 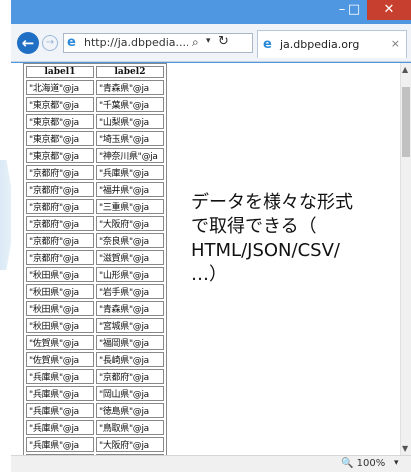 What do you see at coordinates (60, 72) in the screenshot?
I see `column-header-label1: label1` at bounding box center [60, 72].